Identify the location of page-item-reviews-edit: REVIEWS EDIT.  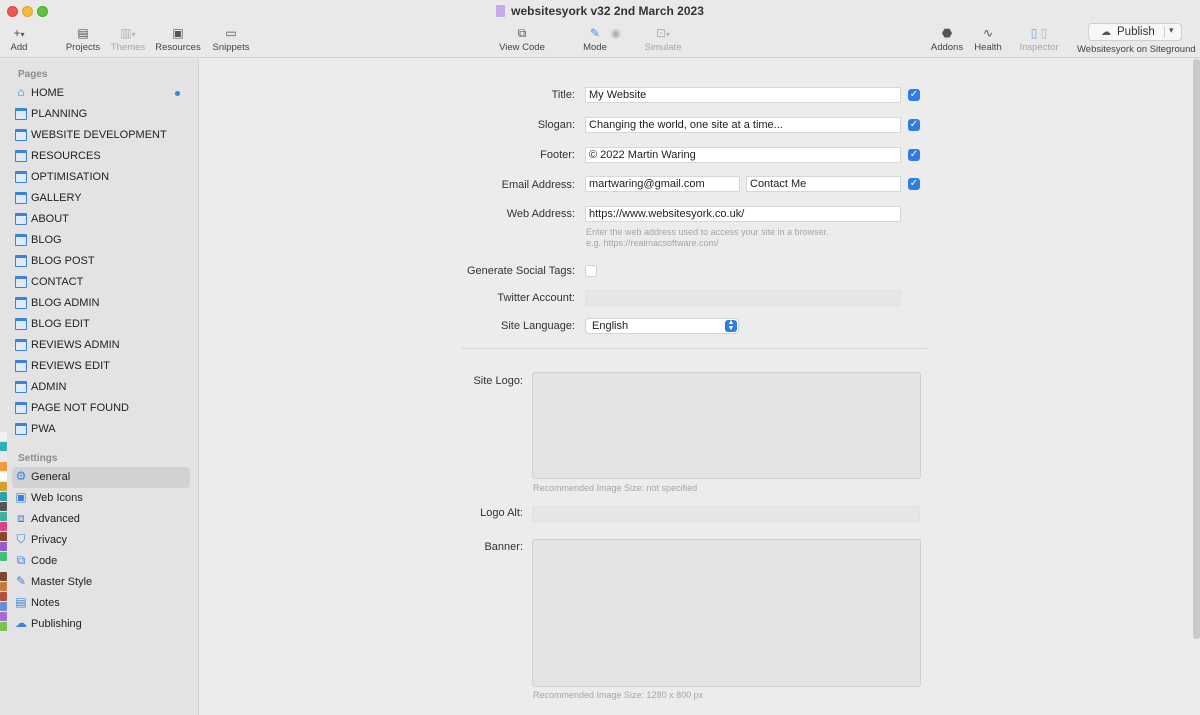
(101, 366).